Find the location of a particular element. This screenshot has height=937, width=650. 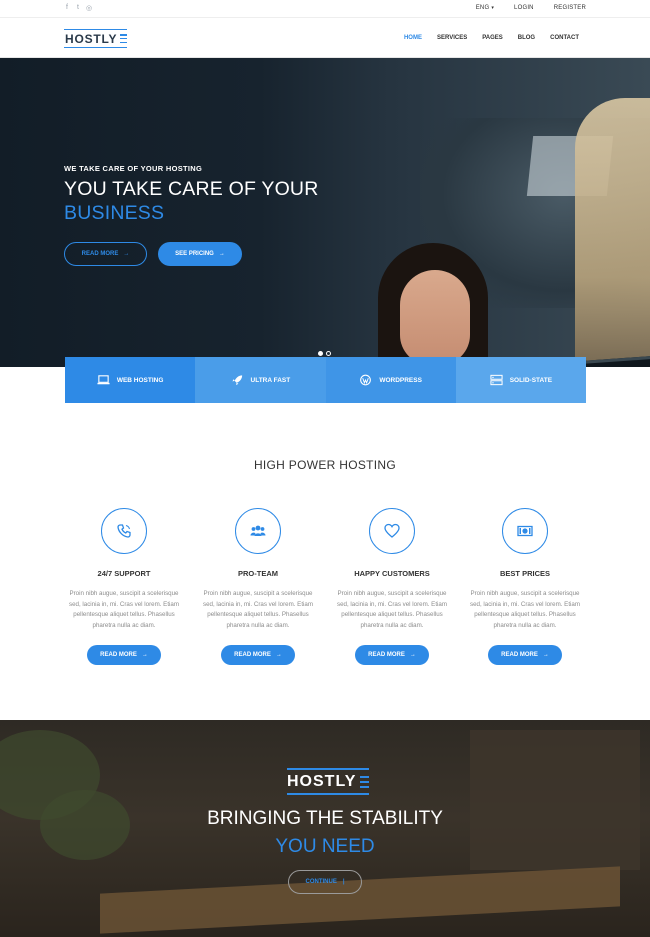

continue-label: CONTINUE is located at coordinates (321, 882).